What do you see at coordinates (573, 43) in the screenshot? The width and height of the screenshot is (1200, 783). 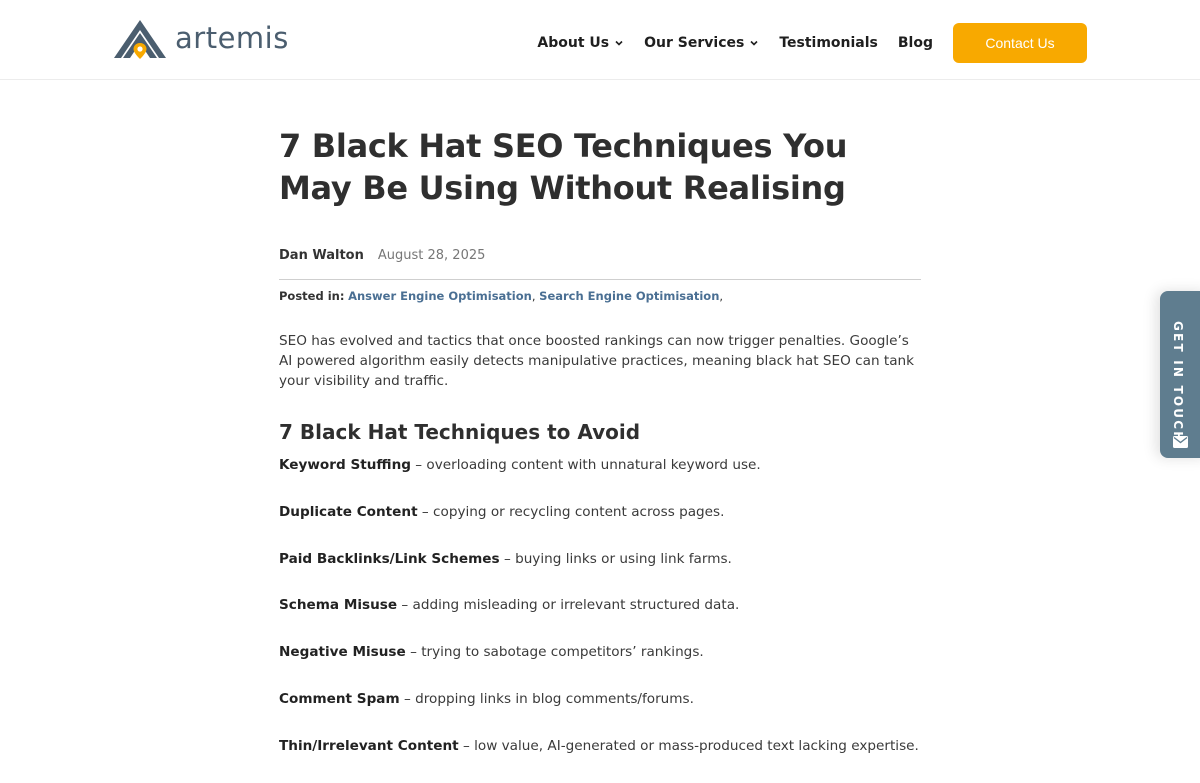 I see `nav-about-us-label: About Us` at bounding box center [573, 43].